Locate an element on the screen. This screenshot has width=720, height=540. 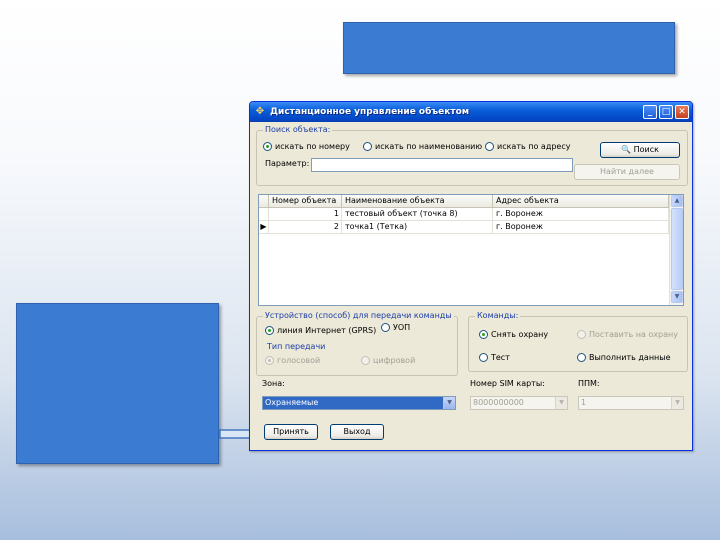
search-button: 🔍 Поиск is located at coordinates (640, 150).